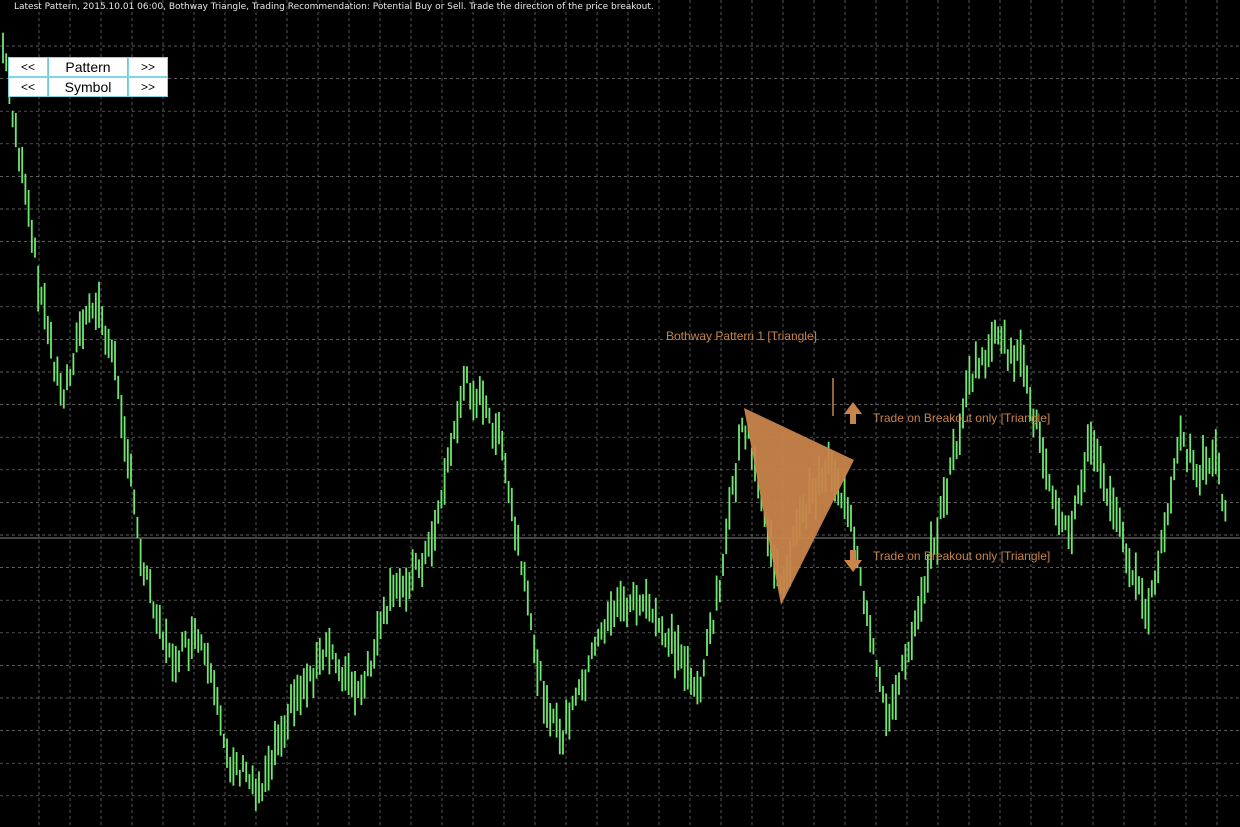 This screenshot has width=1240, height=827. I want to click on sell-breakout-note: Trade on Breakout only [Triangle], so click(962, 556).